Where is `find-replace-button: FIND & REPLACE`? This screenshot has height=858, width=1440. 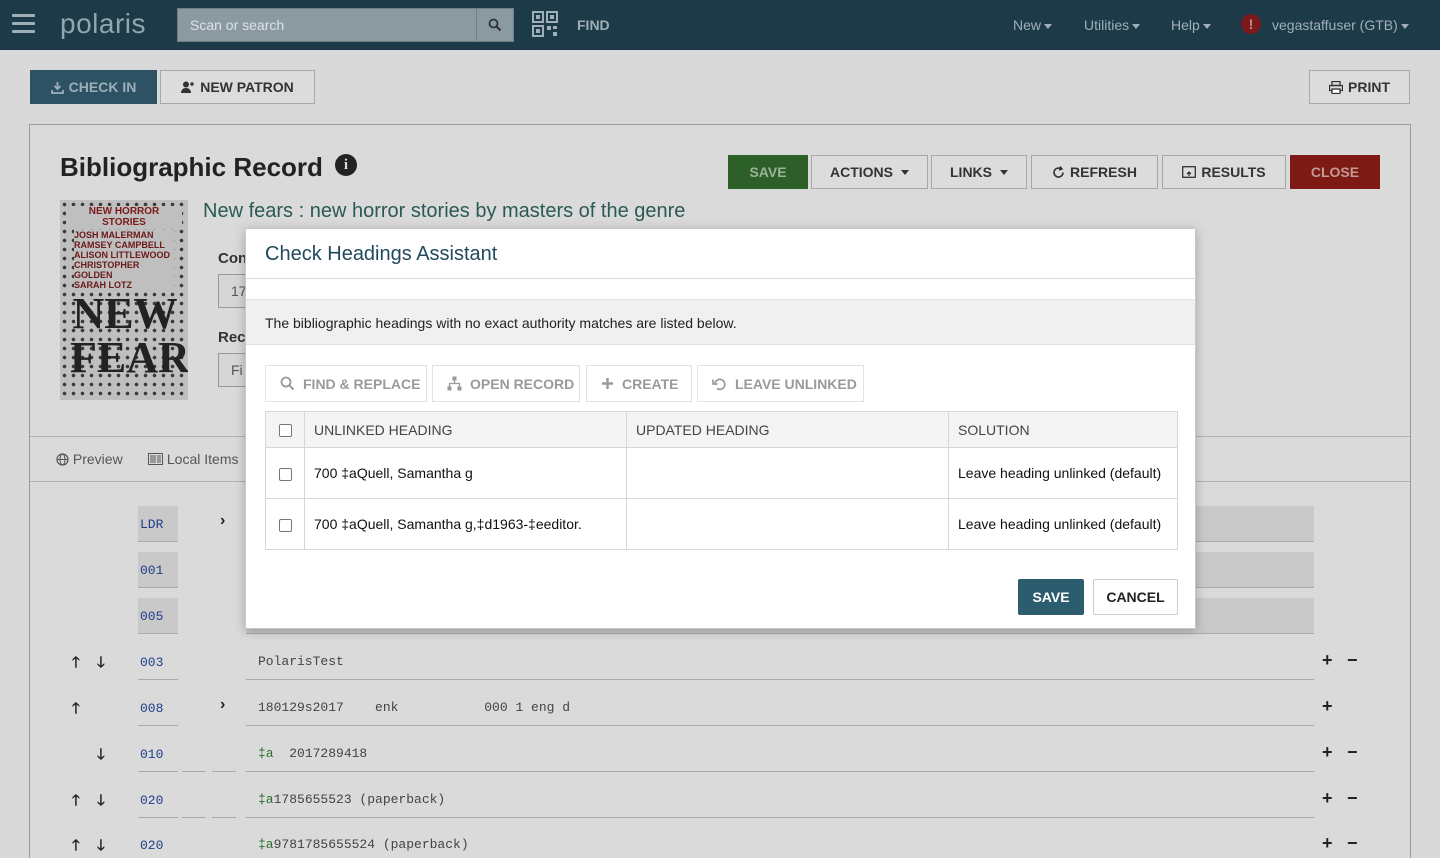 find-replace-button: FIND & REPLACE is located at coordinates (346, 383).